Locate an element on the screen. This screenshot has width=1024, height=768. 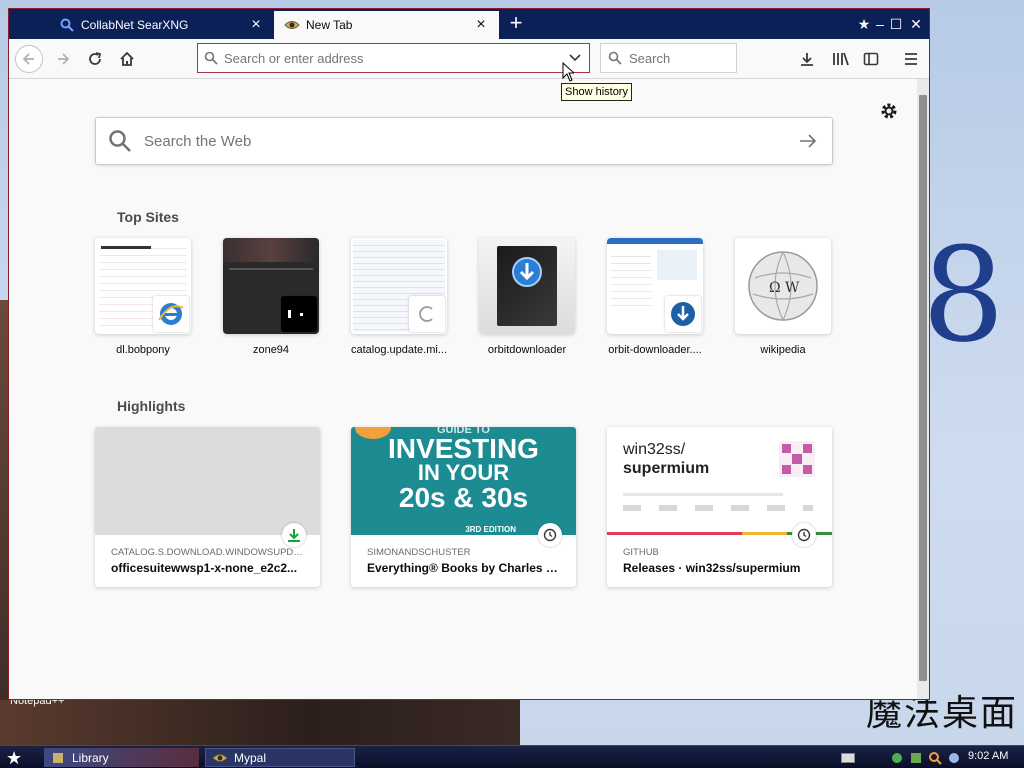
navigation-toolbar is located at coordinates (469, 59).